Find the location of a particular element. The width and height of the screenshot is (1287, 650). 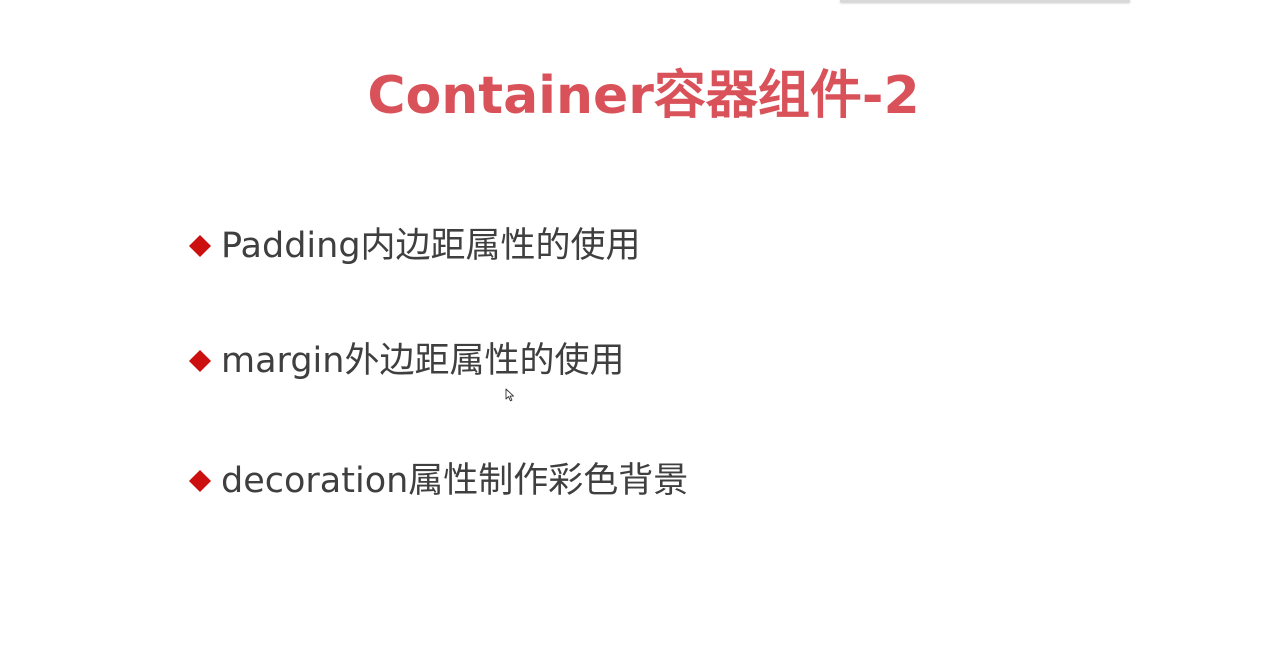

bullet-item: margin外边距属性的使用 is located at coordinates (405, 361).